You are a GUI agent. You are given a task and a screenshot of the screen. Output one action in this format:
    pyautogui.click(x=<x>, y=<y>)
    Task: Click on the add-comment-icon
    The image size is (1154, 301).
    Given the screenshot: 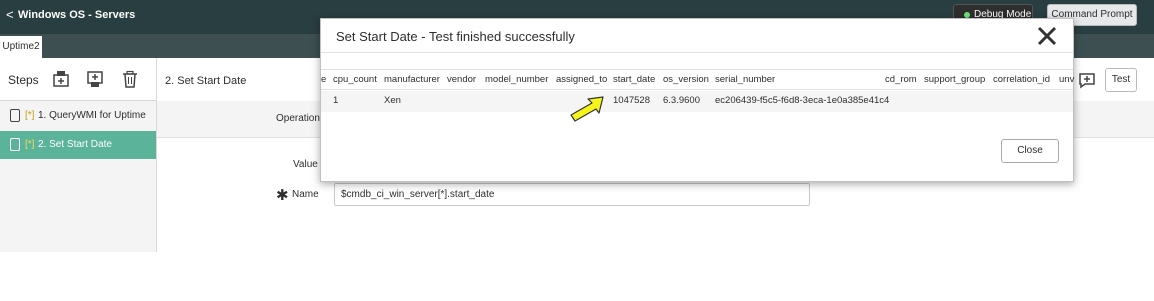 What is the action you would take?
    pyautogui.click(x=1087, y=80)
    